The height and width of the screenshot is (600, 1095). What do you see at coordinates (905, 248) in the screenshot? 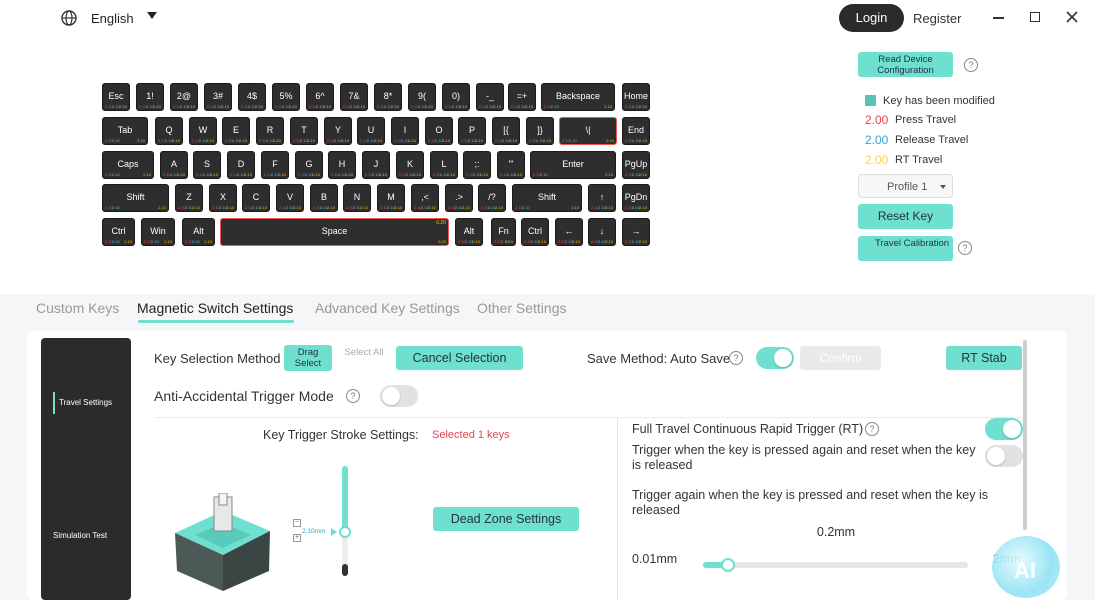
I see `travel-calibration-button: Travel Calibration` at bounding box center [905, 248].